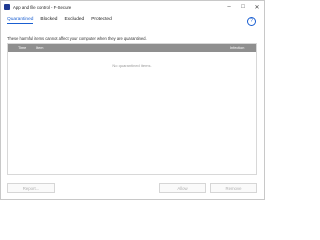 The width and height of the screenshot is (320, 240). I want to click on column-header-infection: Infection, so click(243, 48).